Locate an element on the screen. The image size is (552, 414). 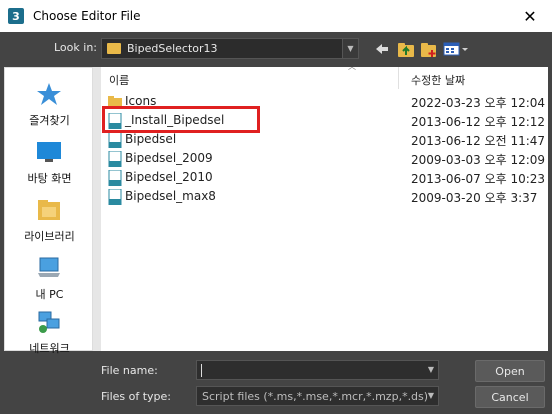
library-icon is located at coordinates (49, 210).